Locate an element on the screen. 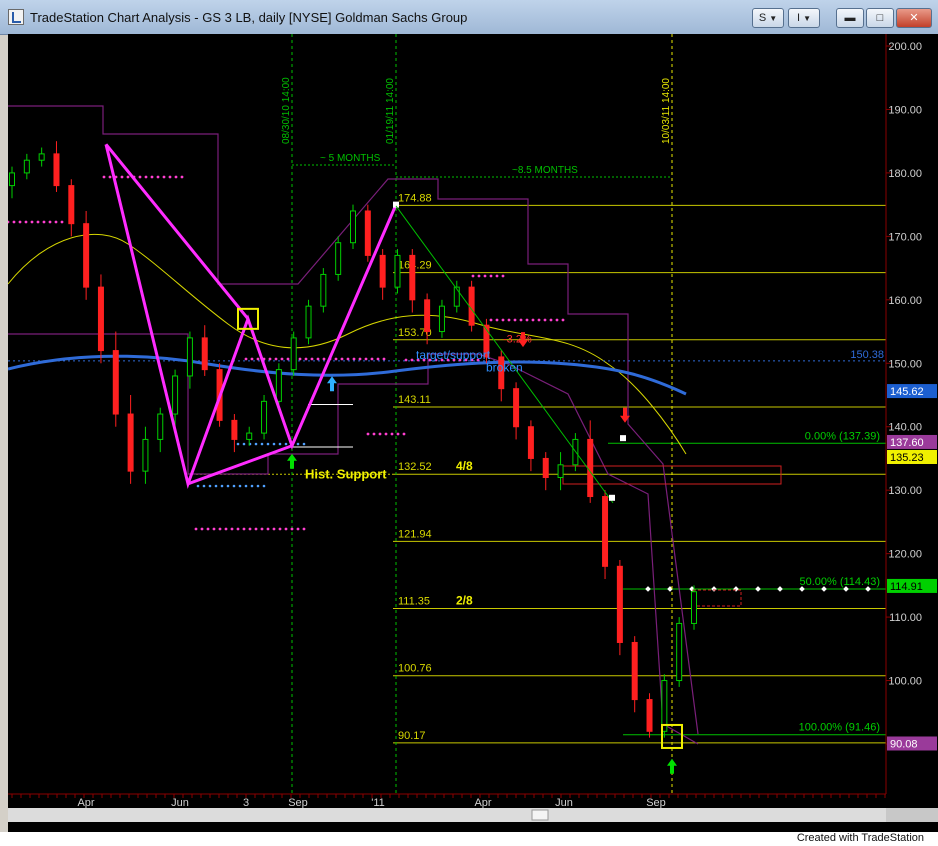 The image size is (938, 846). span-label: ~ 5 MONTHS is located at coordinates (350, 158).